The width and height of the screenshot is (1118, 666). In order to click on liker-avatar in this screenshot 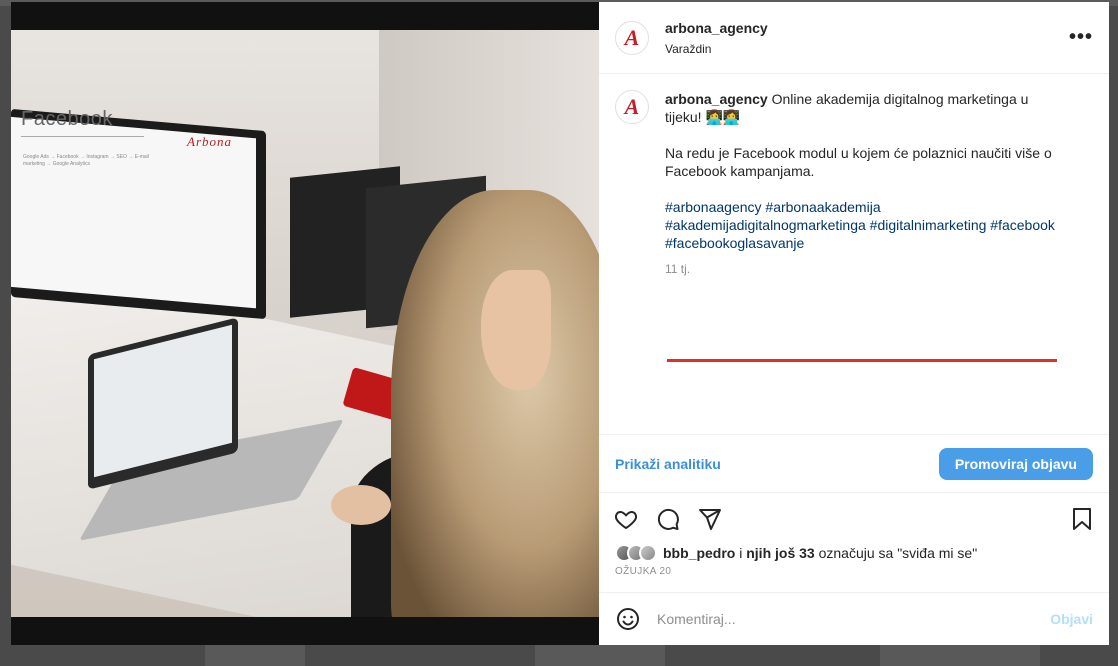, I will do `click(648, 553)`.